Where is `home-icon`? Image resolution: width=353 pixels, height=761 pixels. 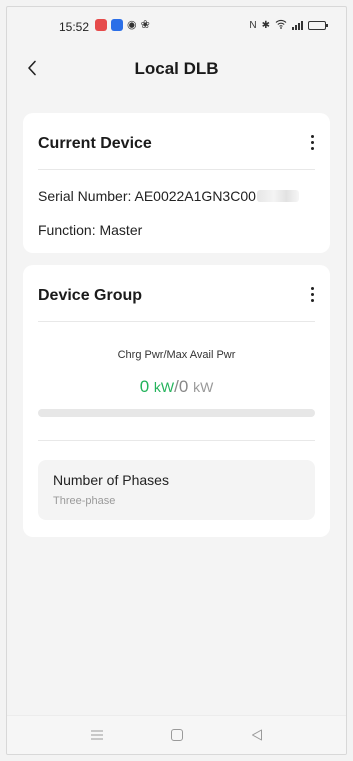
home-icon is located at coordinates (177, 735).